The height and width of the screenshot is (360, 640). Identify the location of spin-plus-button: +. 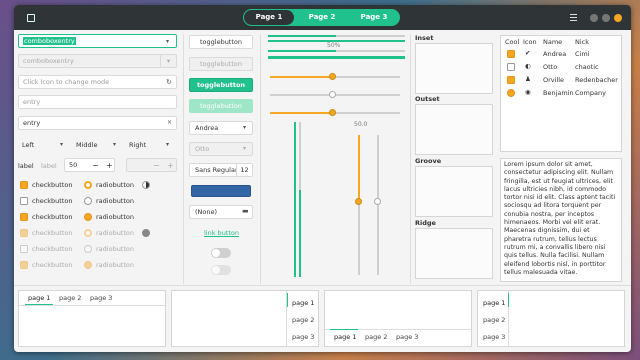
(109, 165).